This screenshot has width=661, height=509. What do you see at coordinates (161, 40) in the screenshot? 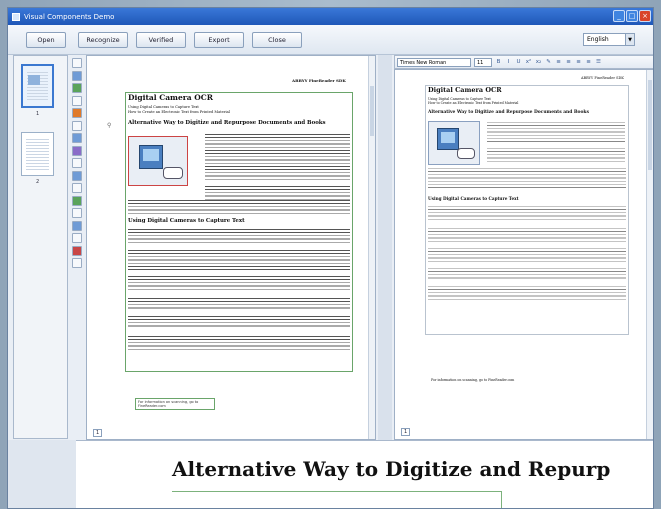
I see `verified-button: Verified` at bounding box center [161, 40].